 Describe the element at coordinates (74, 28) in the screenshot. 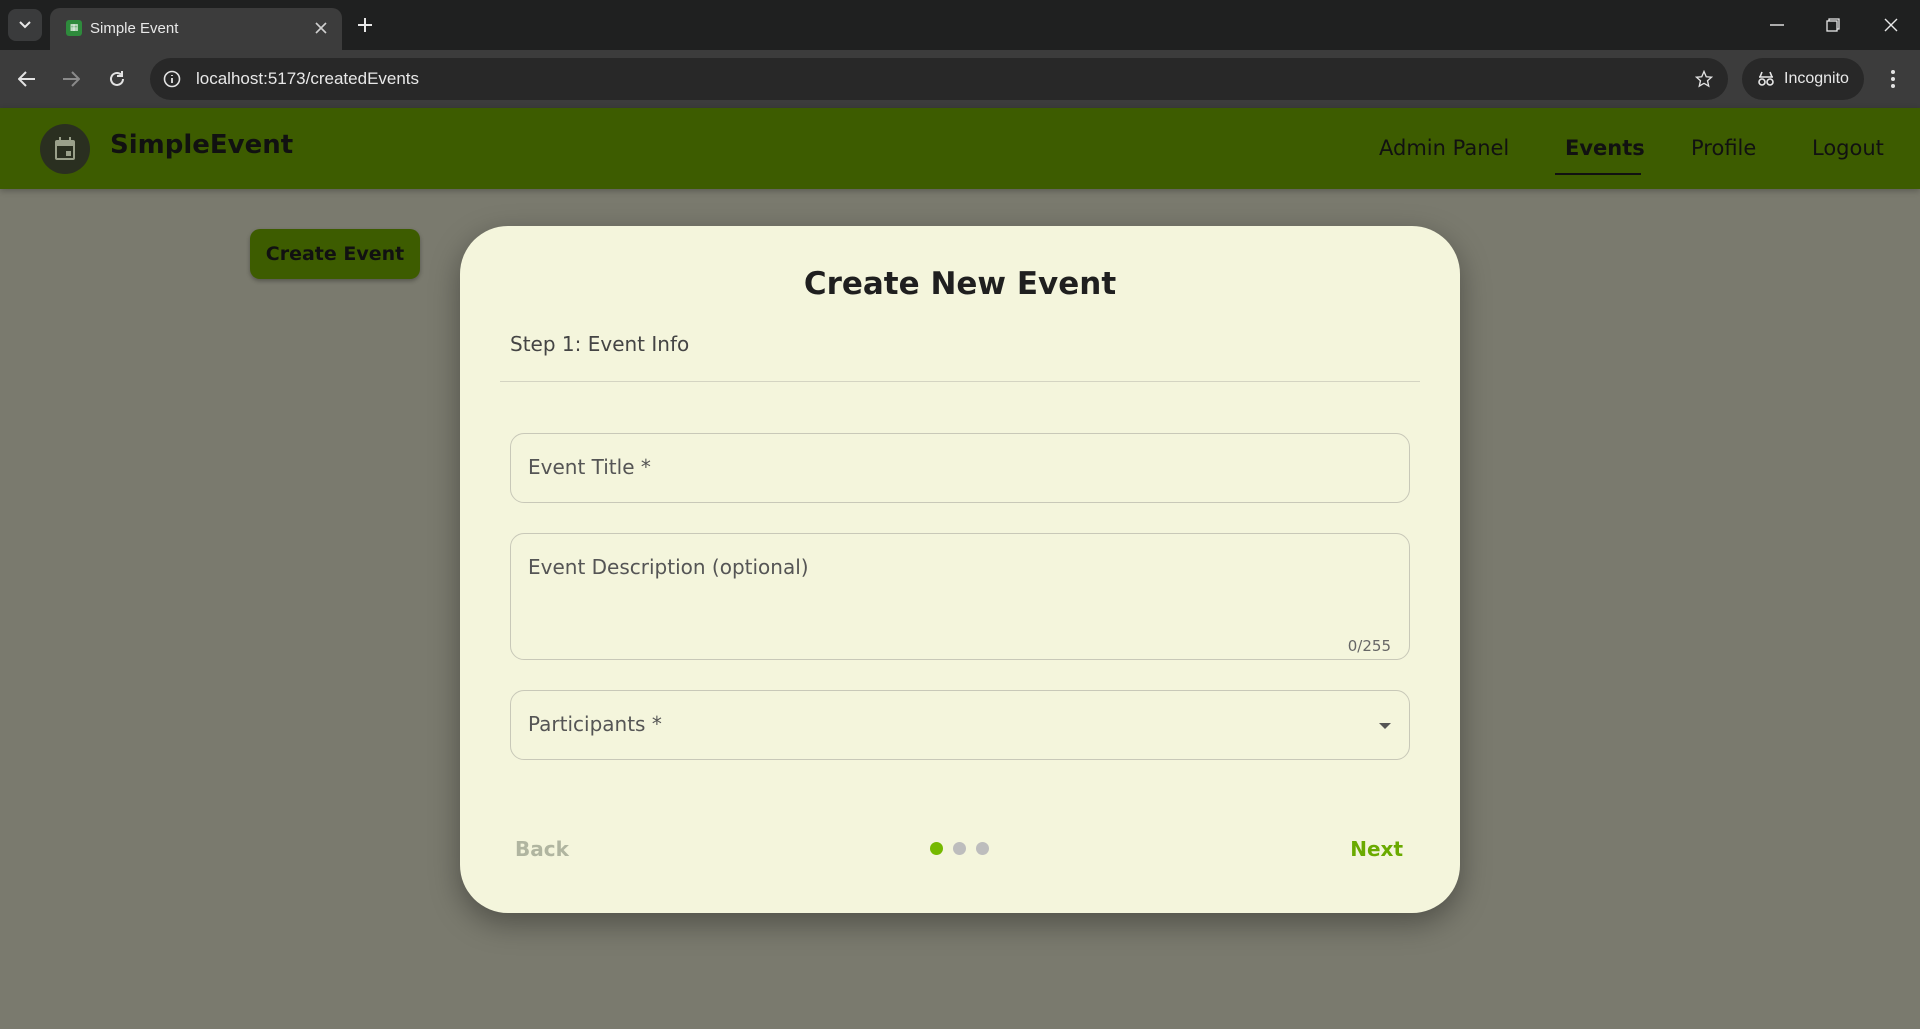

I see `calendar-favicon-icon: ▦` at that location.